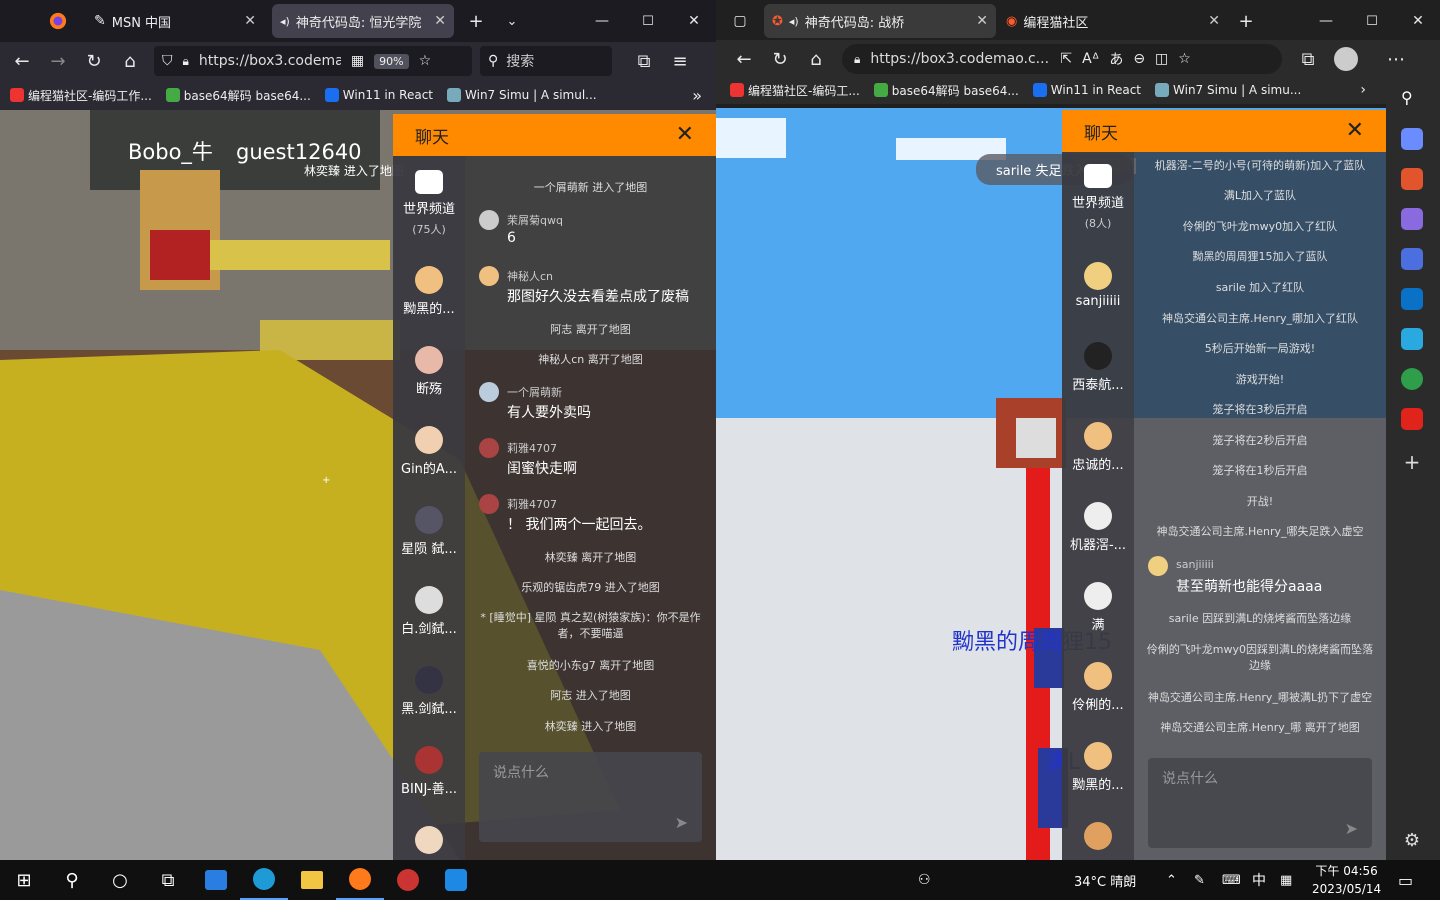 This screenshot has height=900, width=1440. Describe the element at coordinates (1412, 841) in the screenshot. I see `gear-icon: ⚙` at that location.